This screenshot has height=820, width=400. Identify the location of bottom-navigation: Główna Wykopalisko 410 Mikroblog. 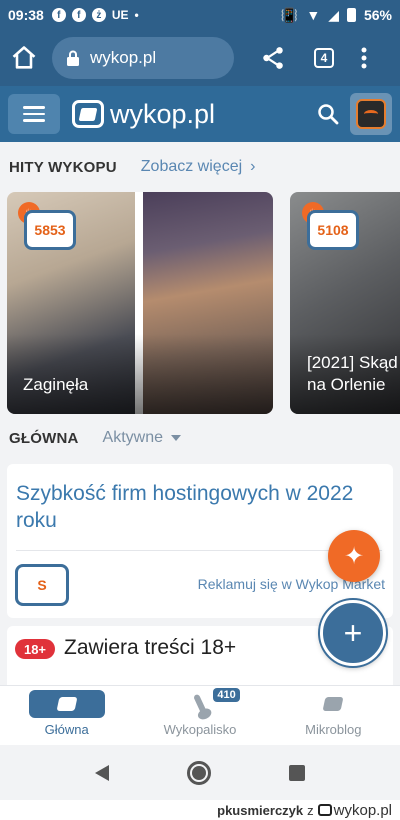
(200, 715).